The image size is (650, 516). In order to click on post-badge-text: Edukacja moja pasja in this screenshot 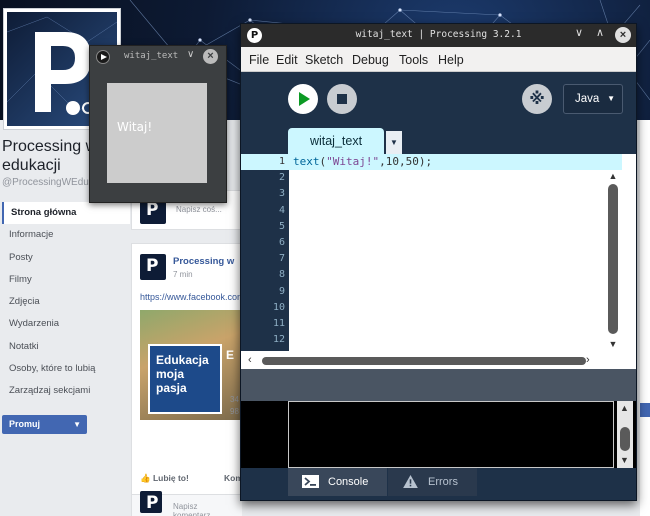, I will do `click(185, 379)`.